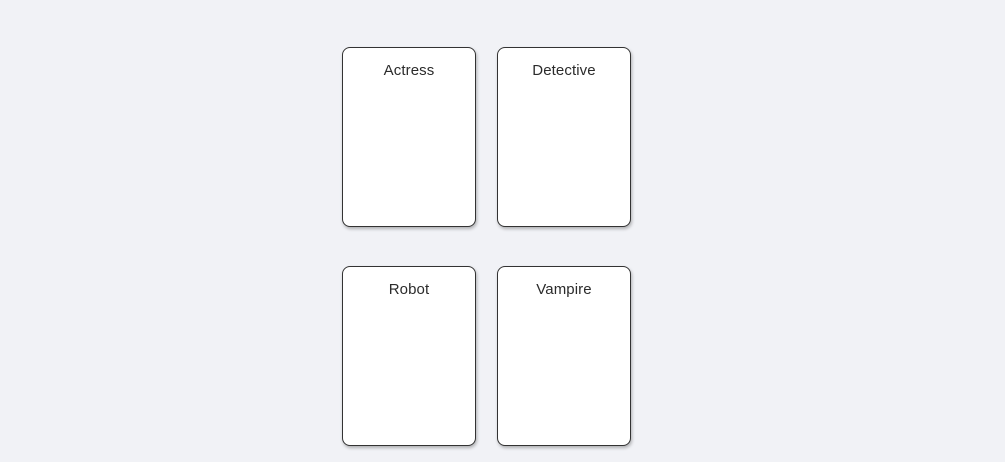 Image resolution: width=1005 pixels, height=462 pixels. I want to click on card-vampire: Vampire, so click(564, 356).